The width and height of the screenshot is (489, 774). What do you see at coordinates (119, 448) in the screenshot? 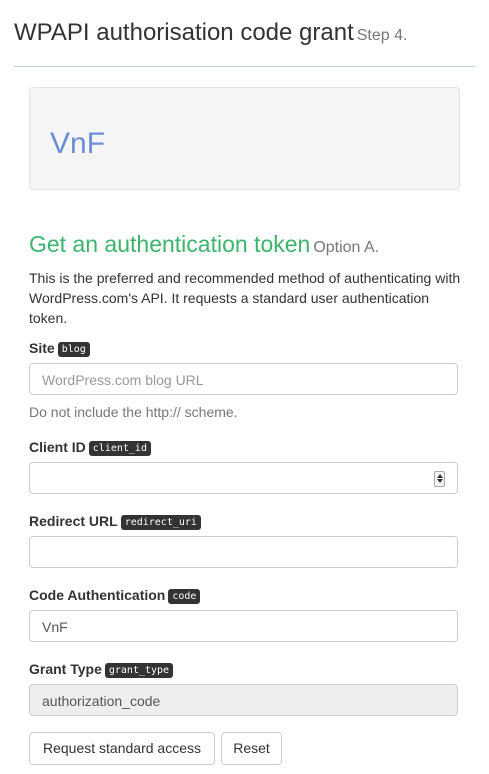
I see `client-id-param-tag: client_id` at bounding box center [119, 448].